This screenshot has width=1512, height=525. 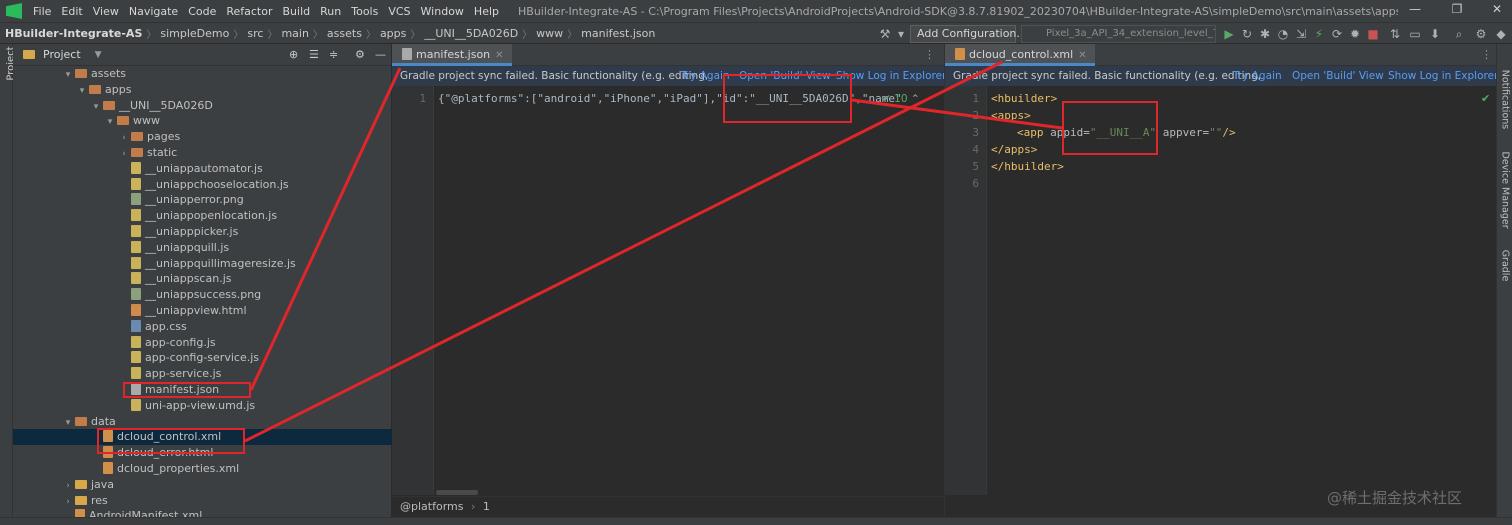 I want to click on tree-file: __uniappquill.js, so click(x=202, y=248).